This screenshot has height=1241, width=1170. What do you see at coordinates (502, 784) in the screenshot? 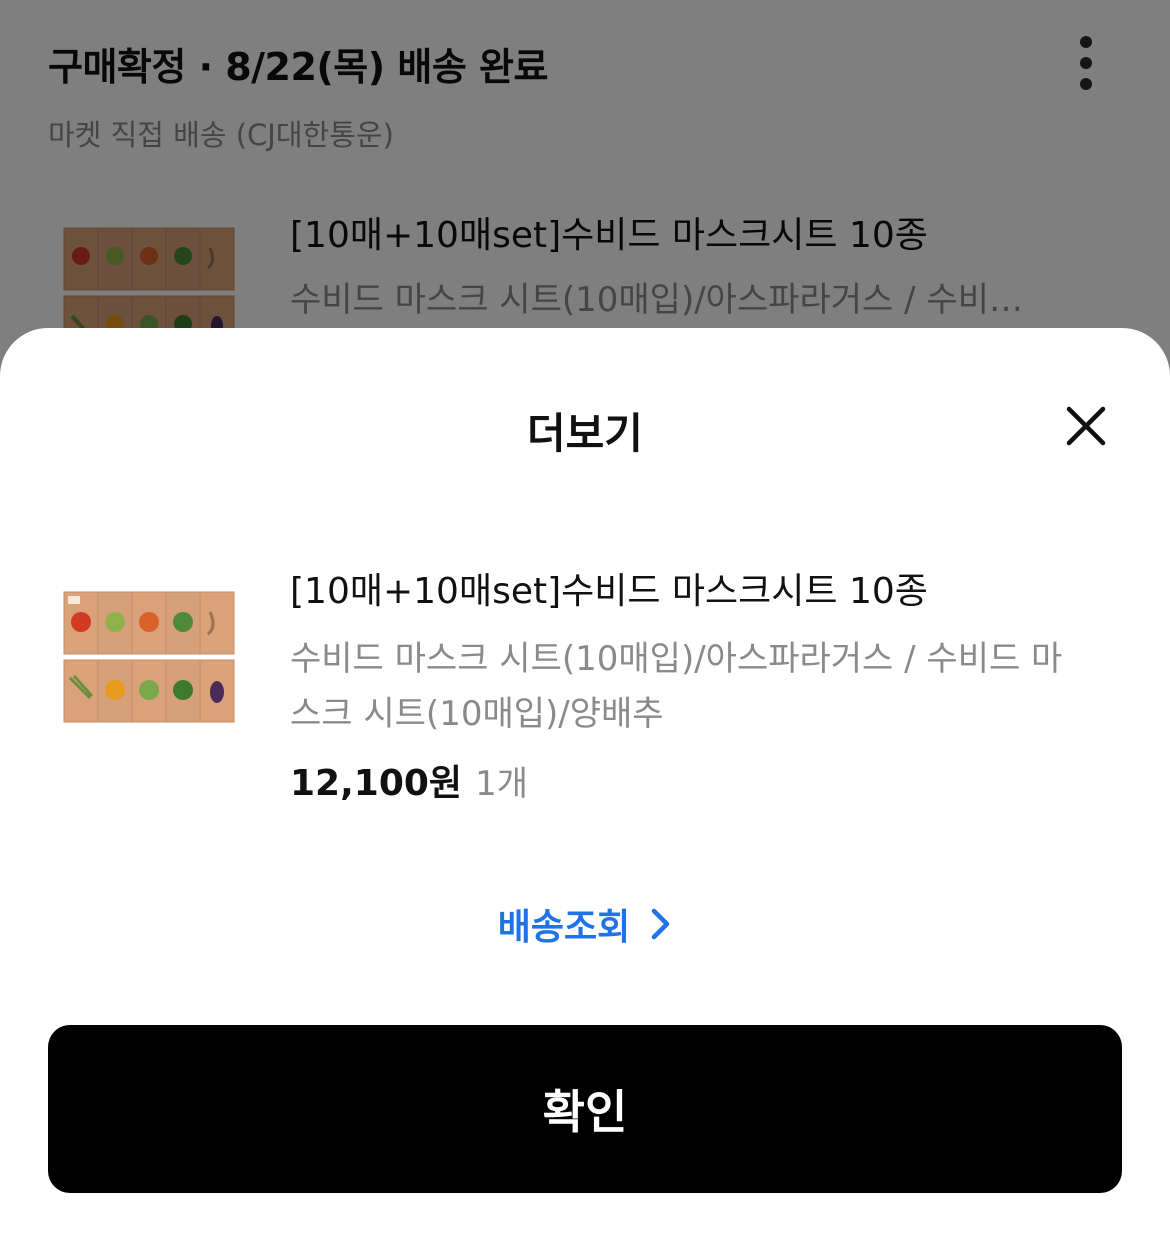
I see `product-quantity: 1개` at bounding box center [502, 784].